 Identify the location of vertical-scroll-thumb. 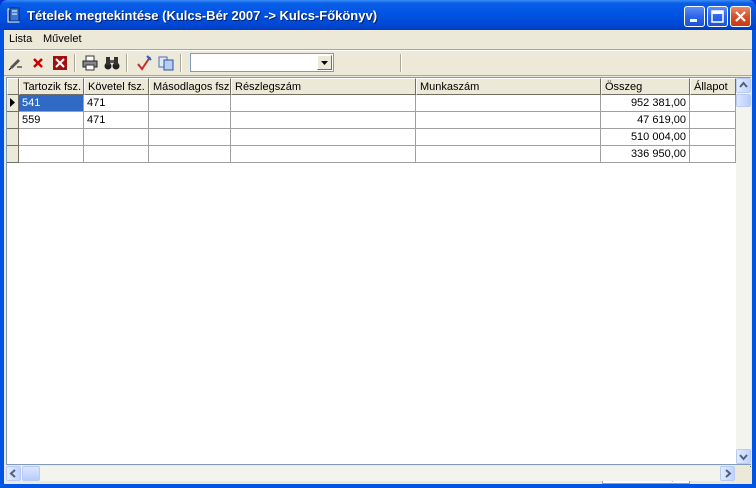
(743, 100).